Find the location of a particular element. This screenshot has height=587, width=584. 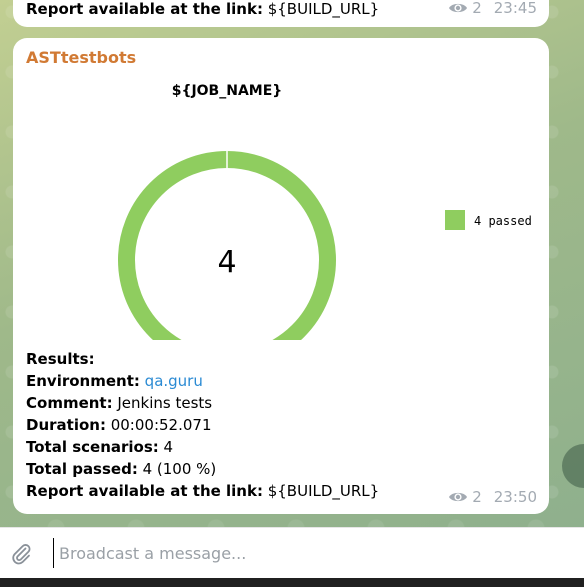

comment-line: Comment: Jenkins tests is located at coordinates (202, 403).